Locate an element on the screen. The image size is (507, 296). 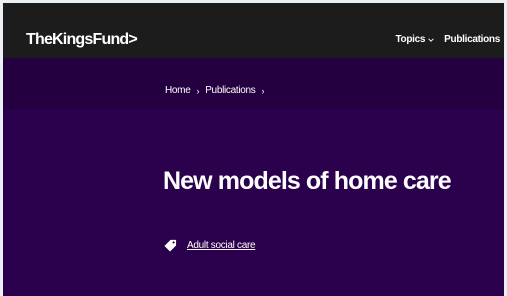
topic-tag: Adult social care is located at coordinates (210, 245).